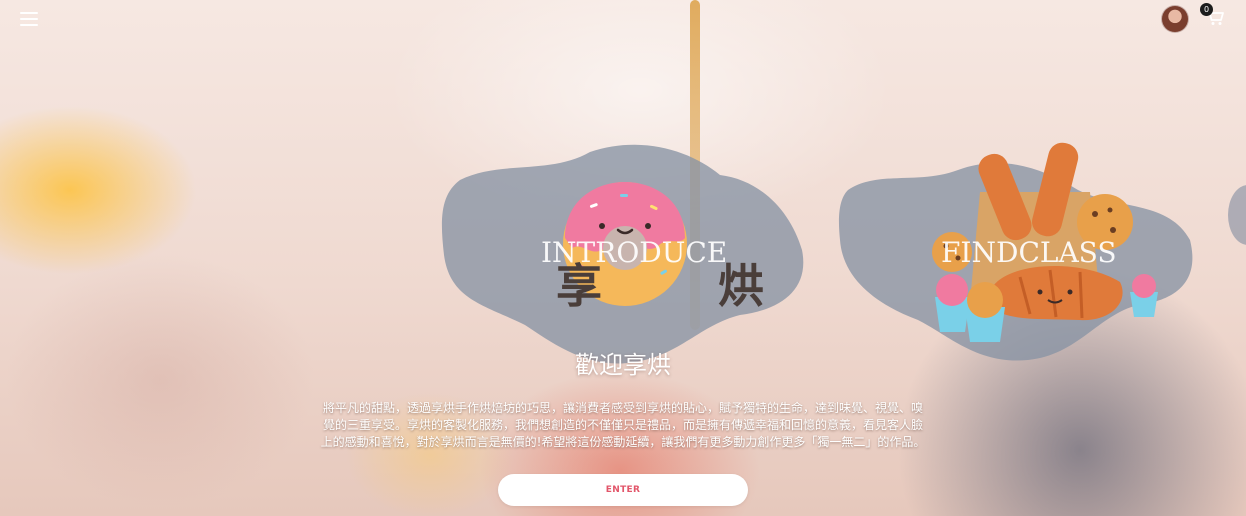 The image size is (1246, 516). What do you see at coordinates (29, 19) in the screenshot?
I see `hamburger-menu-icon` at bounding box center [29, 19].